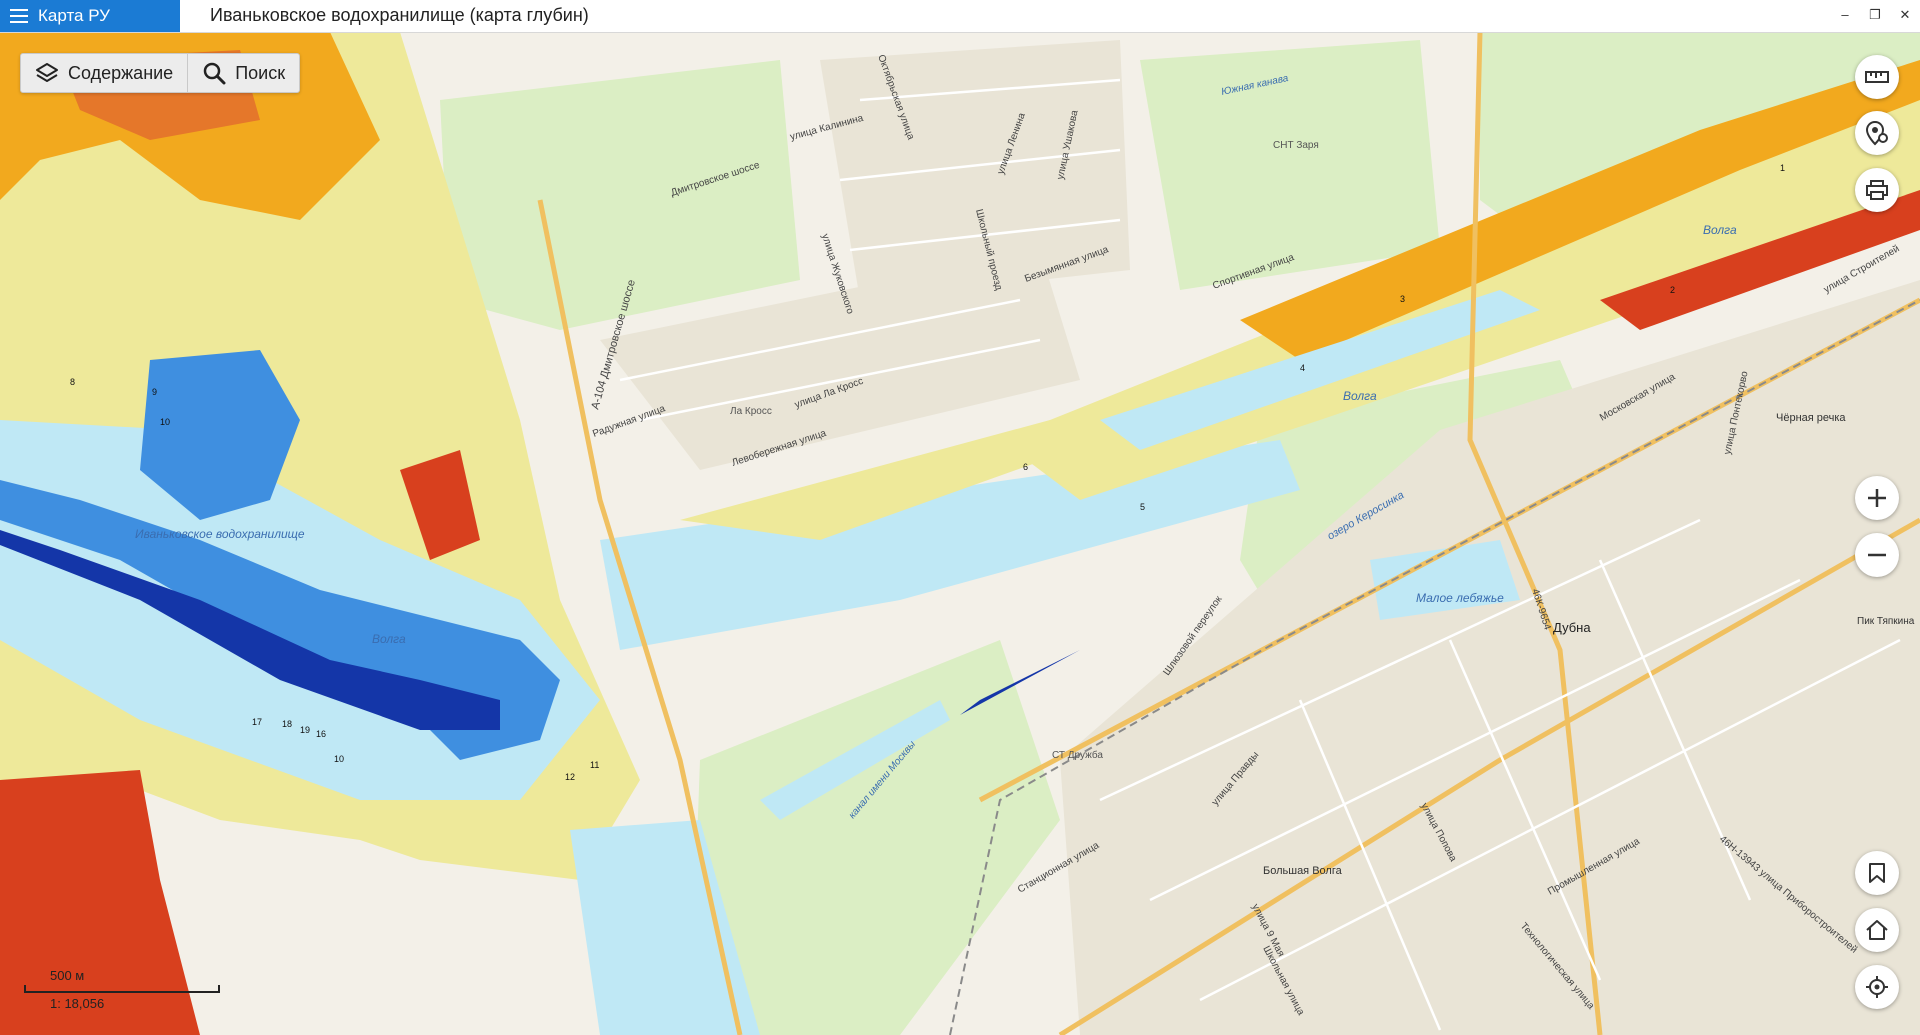  Describe the element at coordinates (1302, 368) in the screenshot. I see `depth-mark: 4` at that location.